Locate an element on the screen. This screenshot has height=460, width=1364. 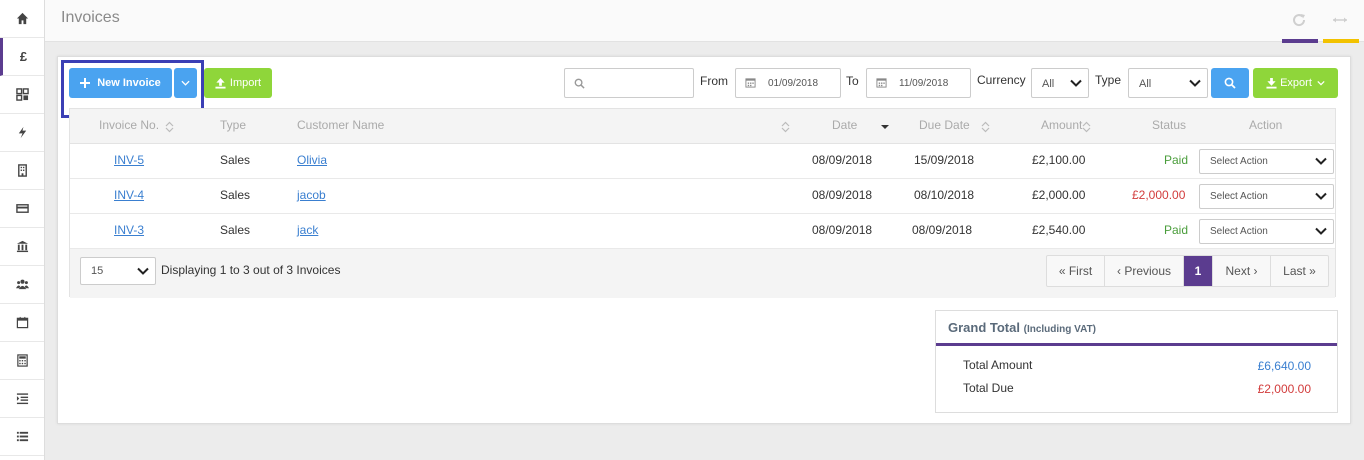
invoice-amount: £2,540.00 is located at coordinates (1059, 230).